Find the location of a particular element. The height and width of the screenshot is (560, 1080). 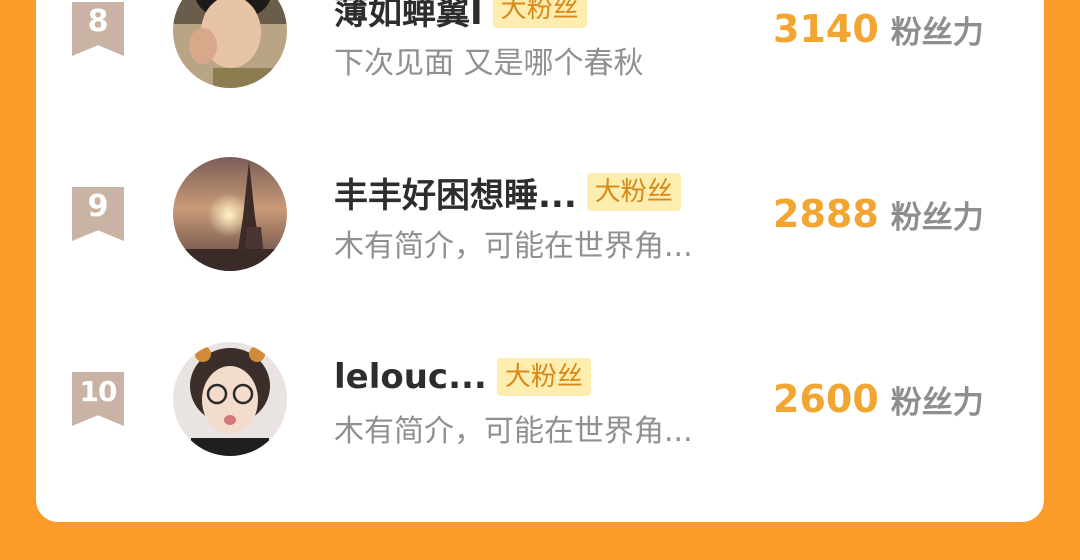

rank-badge: 8 is located at coordinates (98, 29).